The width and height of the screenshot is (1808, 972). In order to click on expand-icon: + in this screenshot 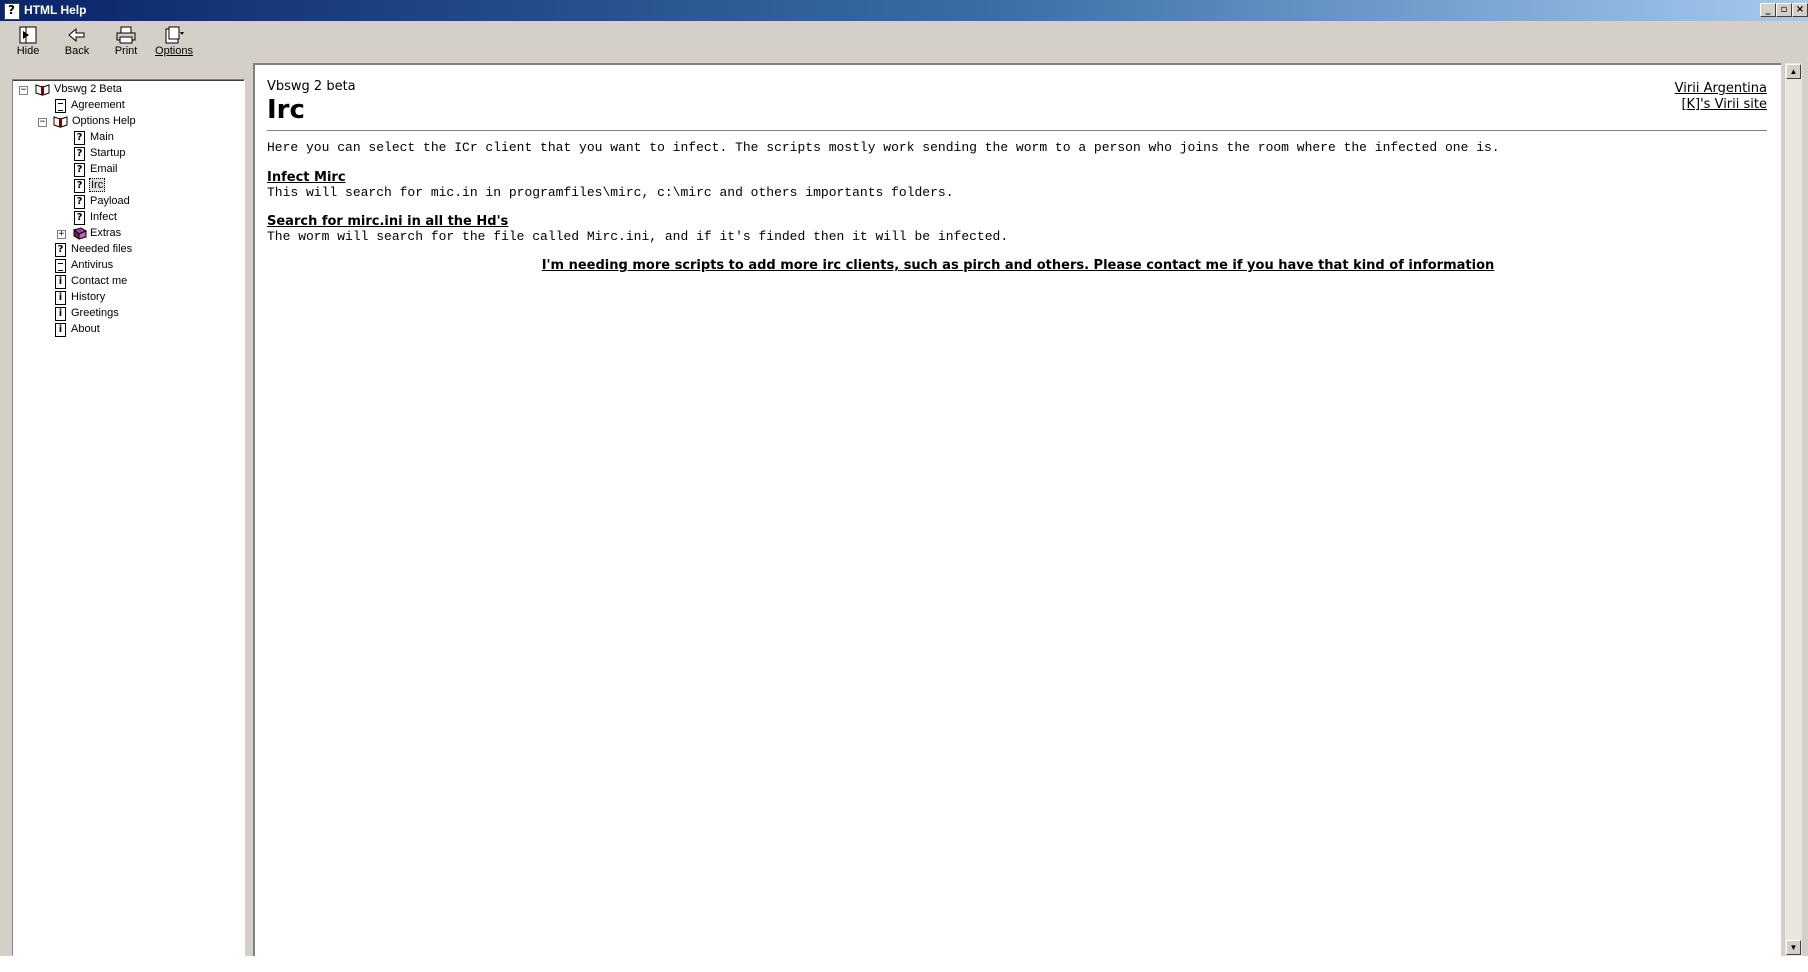, I will do `click(61, 234)`.